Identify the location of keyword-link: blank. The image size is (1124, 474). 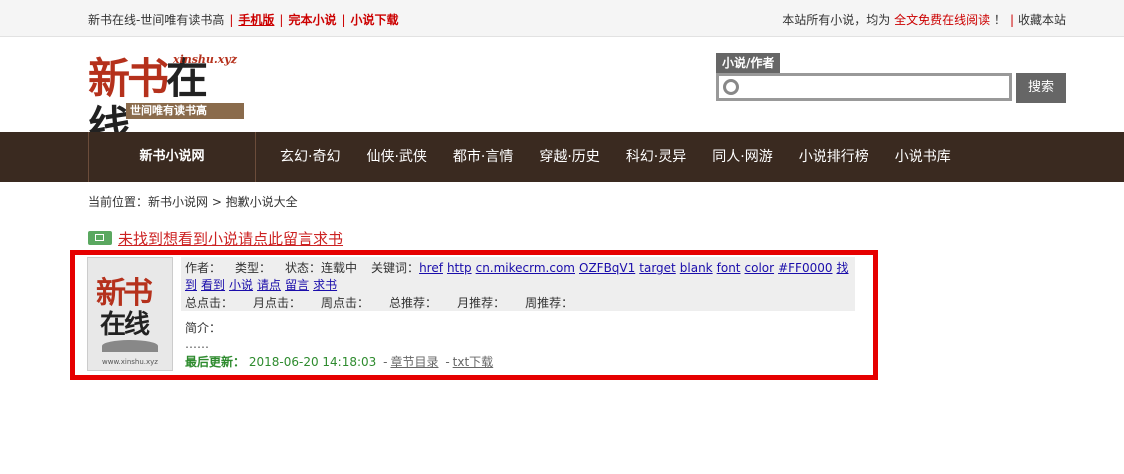
(696, 268).